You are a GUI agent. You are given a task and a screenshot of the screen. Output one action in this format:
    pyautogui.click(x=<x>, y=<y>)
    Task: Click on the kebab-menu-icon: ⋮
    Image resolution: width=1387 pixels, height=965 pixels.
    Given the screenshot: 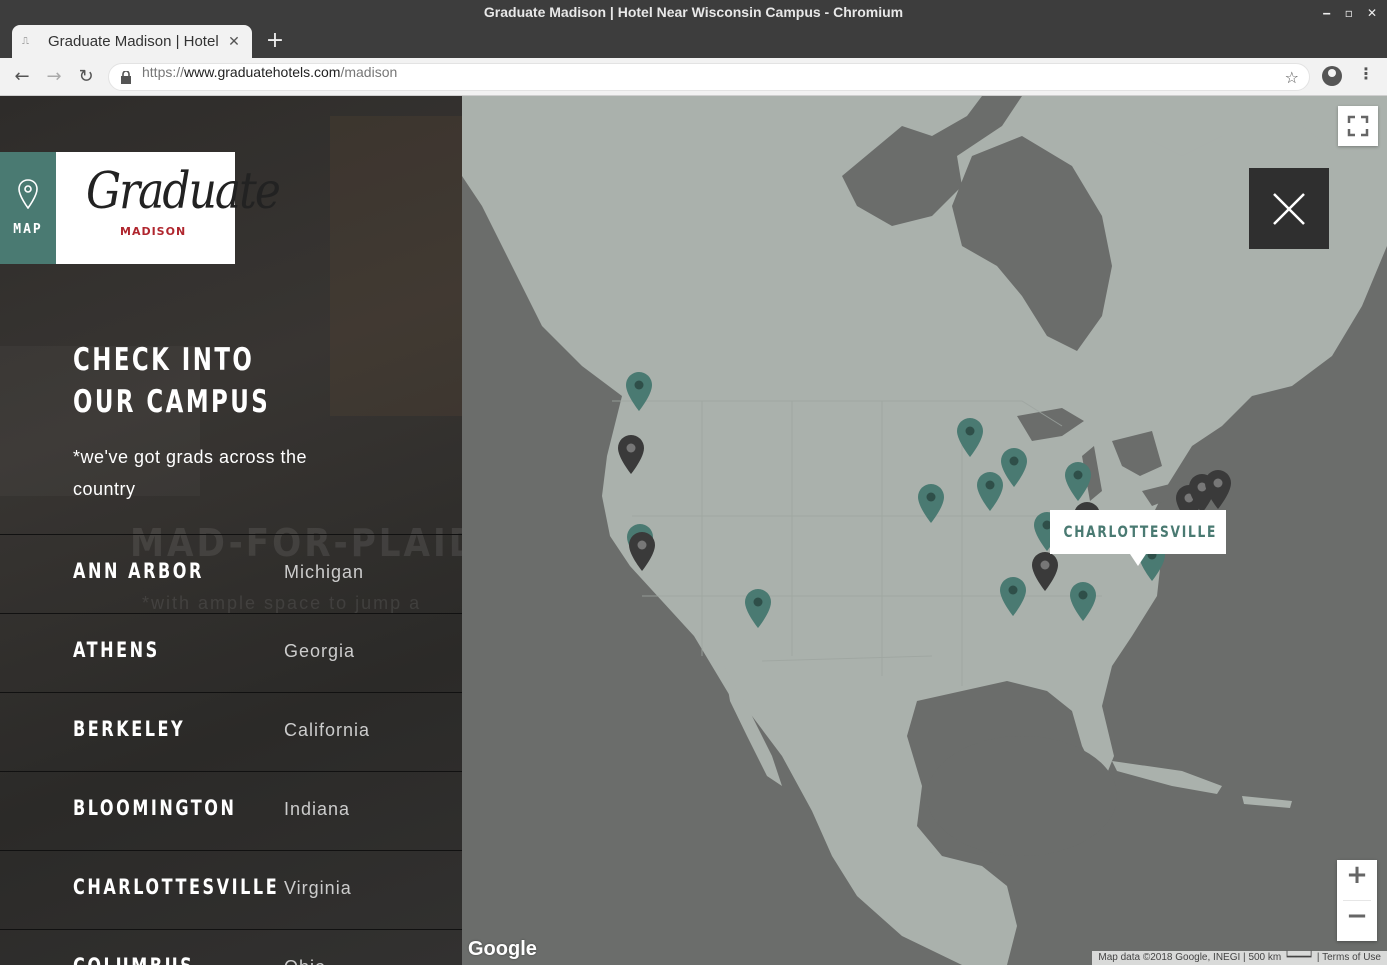 What is the action you would take?
    pyautogui.click(x=1366, y=73)
    